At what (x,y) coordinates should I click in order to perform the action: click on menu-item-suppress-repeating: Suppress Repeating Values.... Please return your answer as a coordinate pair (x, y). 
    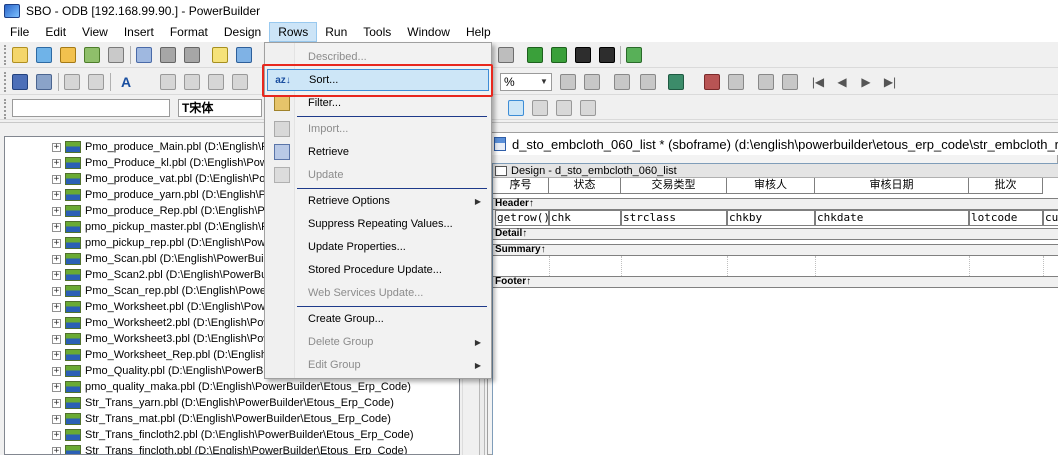
    Looking at the image, I should click on (378, 224).